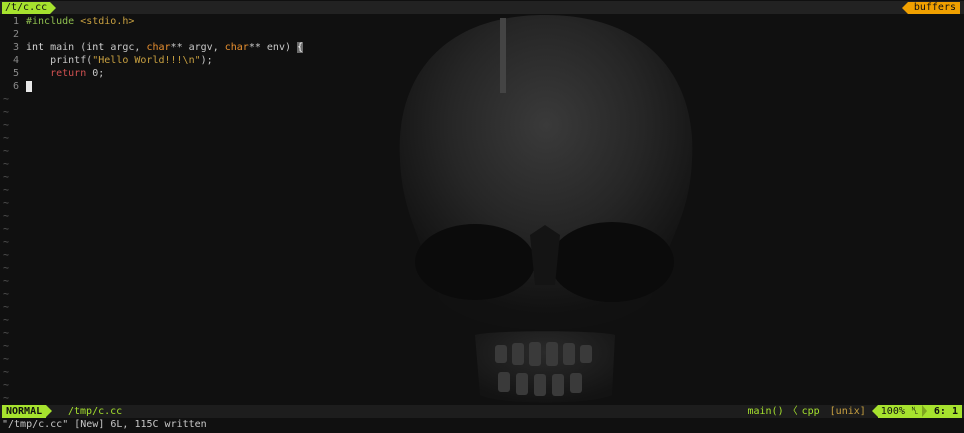 This screenshot has height=433, width=964. What do you see at coordinates (71, 60) in the screenshot?
I see `printf-call: printf(` at bounding box center [71, 60].